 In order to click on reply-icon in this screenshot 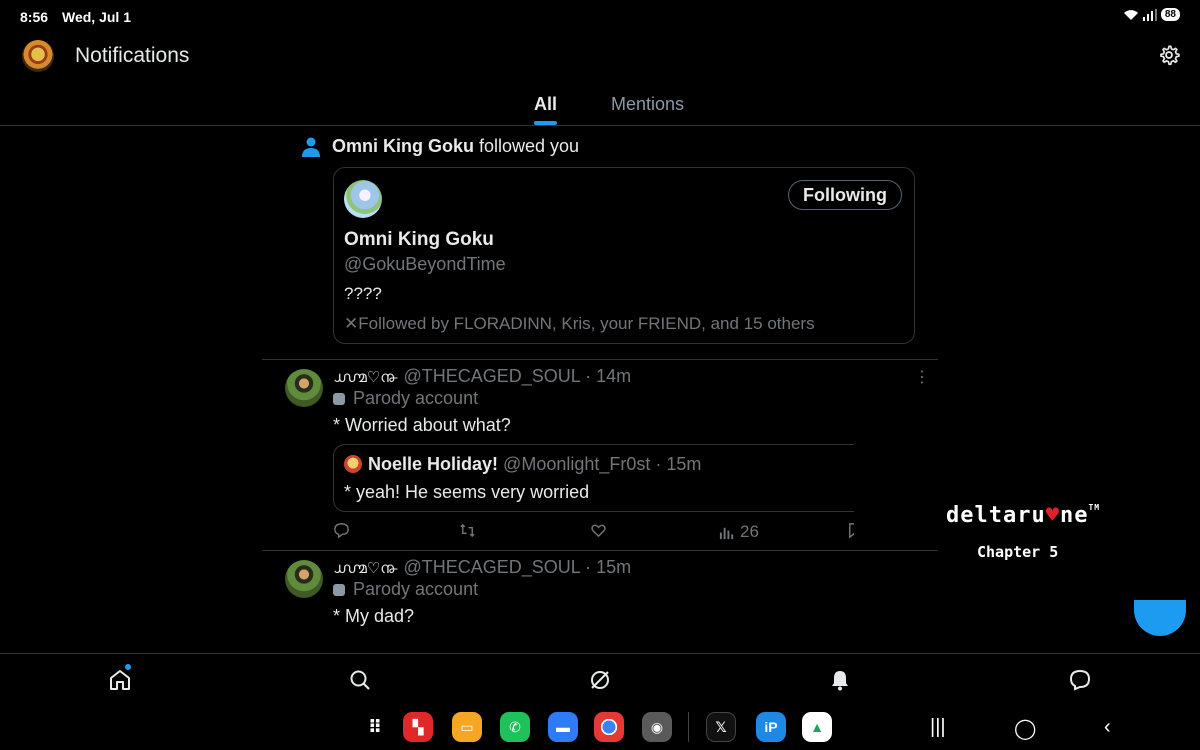, I will do `click(341, 531)`.